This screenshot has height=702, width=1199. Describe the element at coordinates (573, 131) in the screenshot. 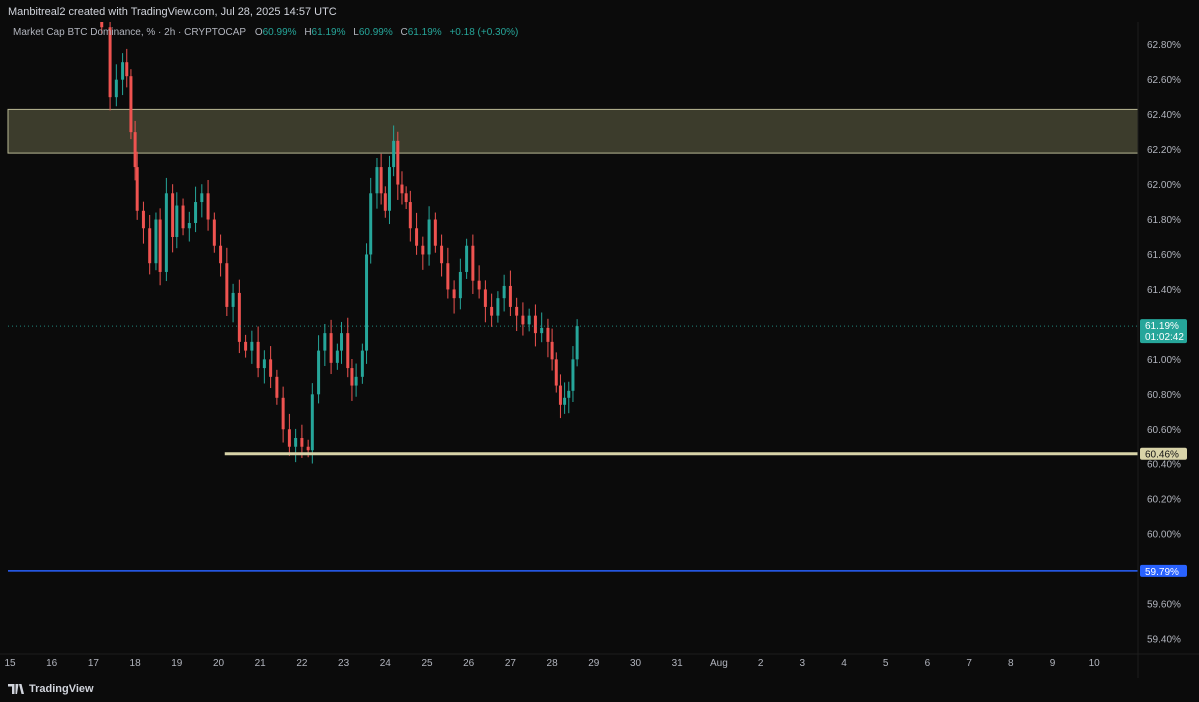

I see `resistance-zone-group` at that location.